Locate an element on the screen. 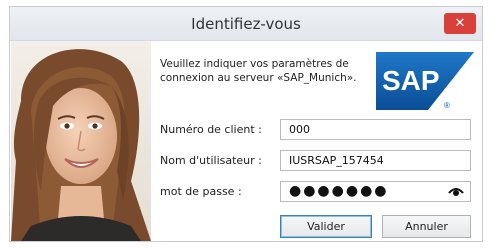 This screenshot has width=493, height=248. info-line-2: connexion au serveur «SAP_Munich». is located at coordinates (258, 78).